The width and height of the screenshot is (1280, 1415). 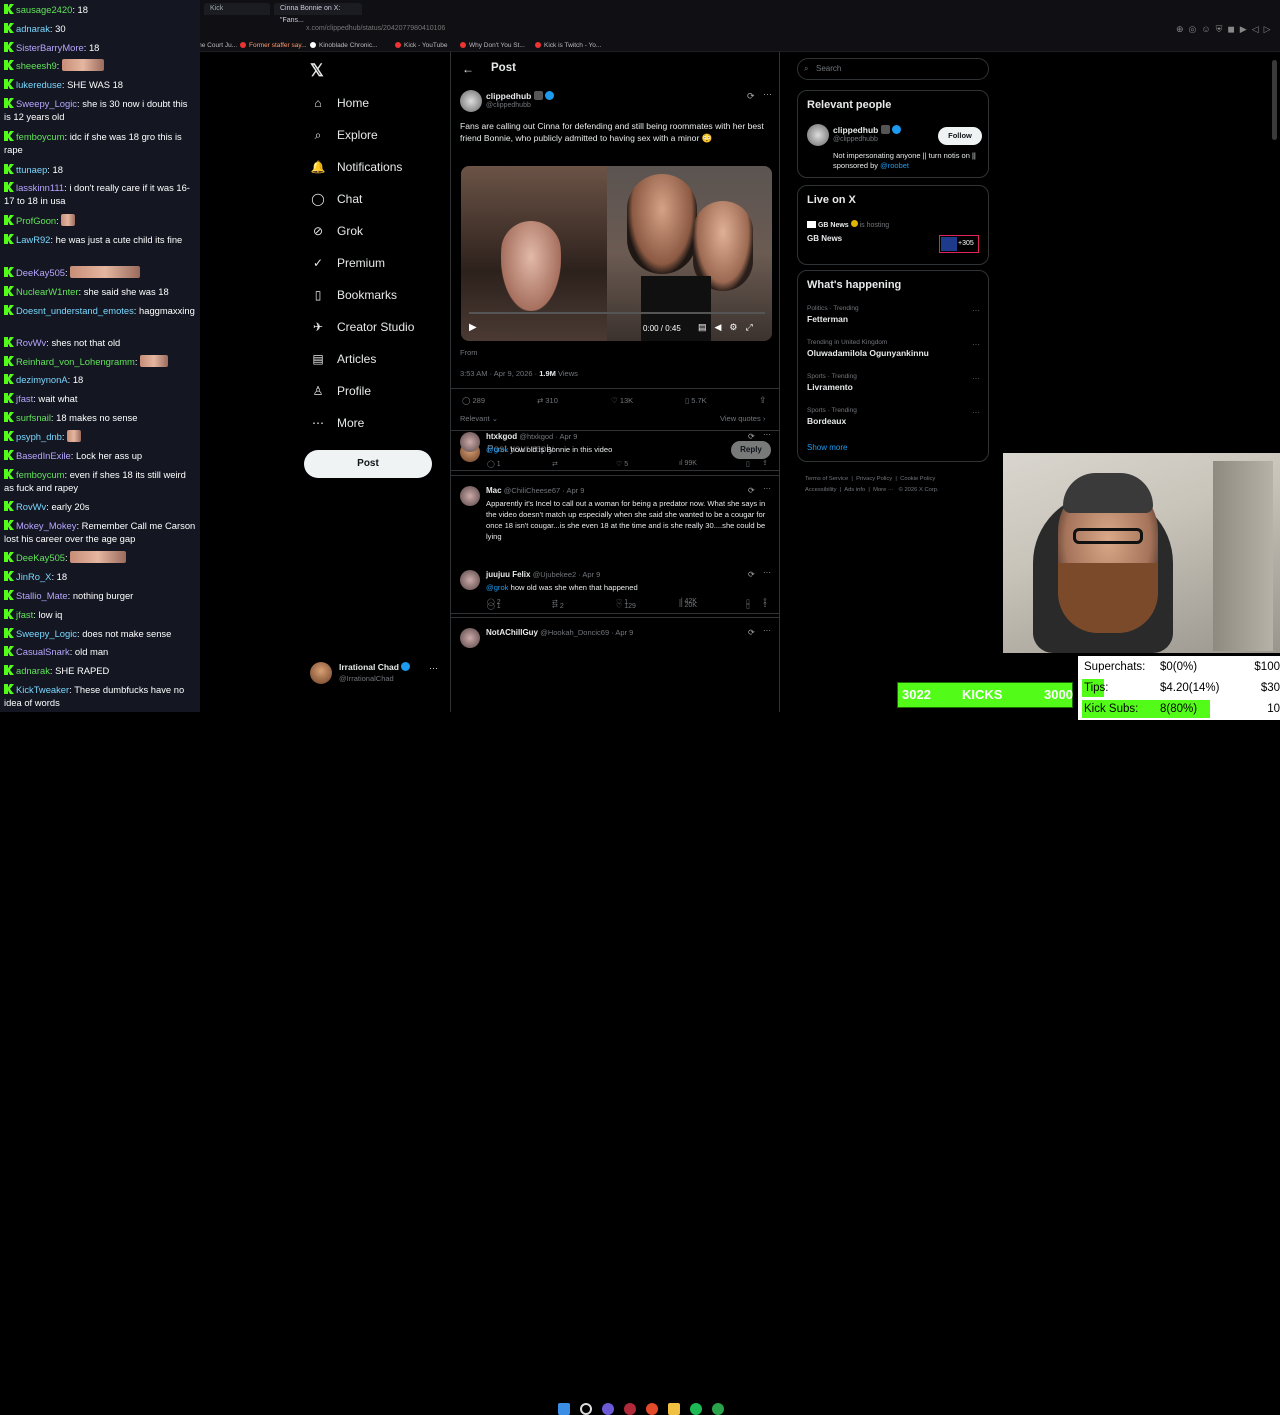 I want to click on folder-icon, so click(x=674, y=1409).